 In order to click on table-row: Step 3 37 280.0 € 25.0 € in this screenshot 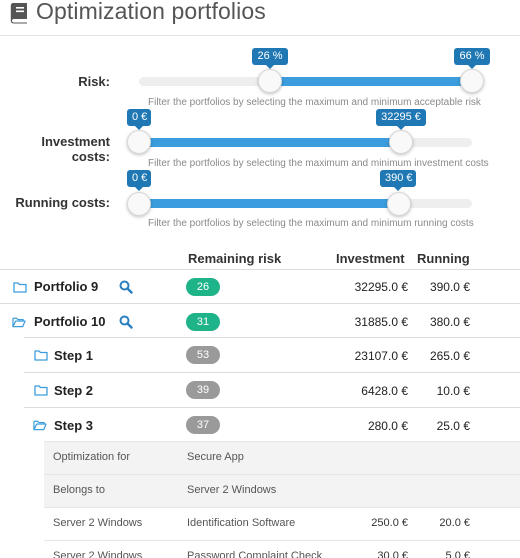, I will do `click(272, 424)`.